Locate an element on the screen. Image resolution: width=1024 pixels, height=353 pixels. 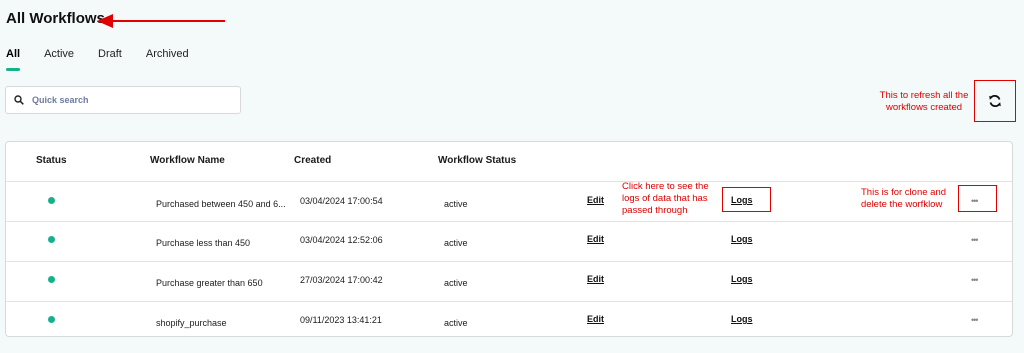
search-box is located at coordinates (123, 100).